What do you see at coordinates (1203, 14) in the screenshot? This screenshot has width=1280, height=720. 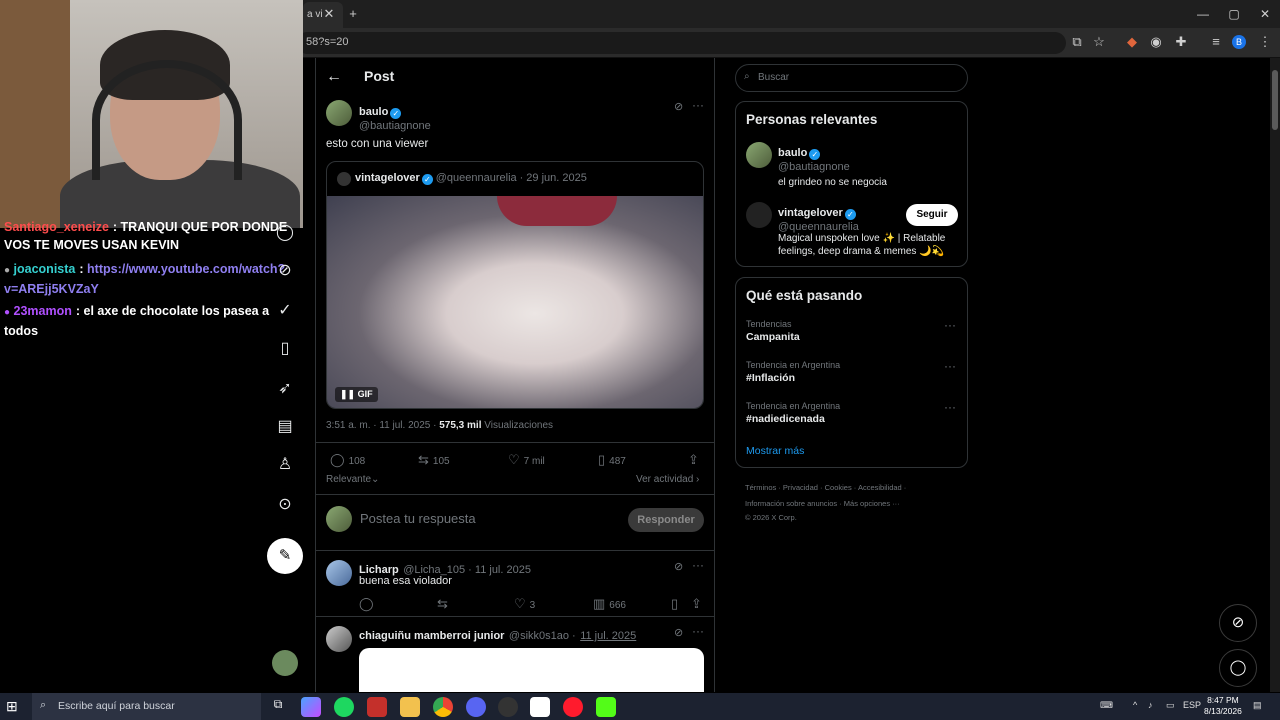 I see `minimize-button: —` at bounding box center [1203, 14].